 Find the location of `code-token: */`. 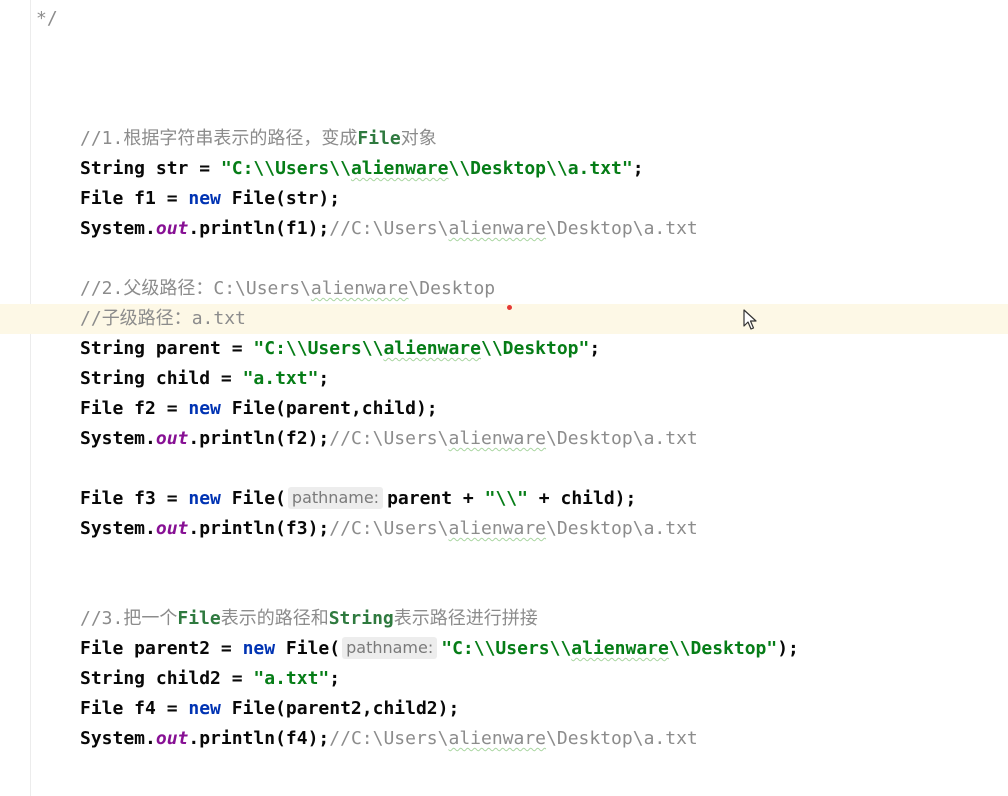

code-token: */ is located at coordinates (47, 18).